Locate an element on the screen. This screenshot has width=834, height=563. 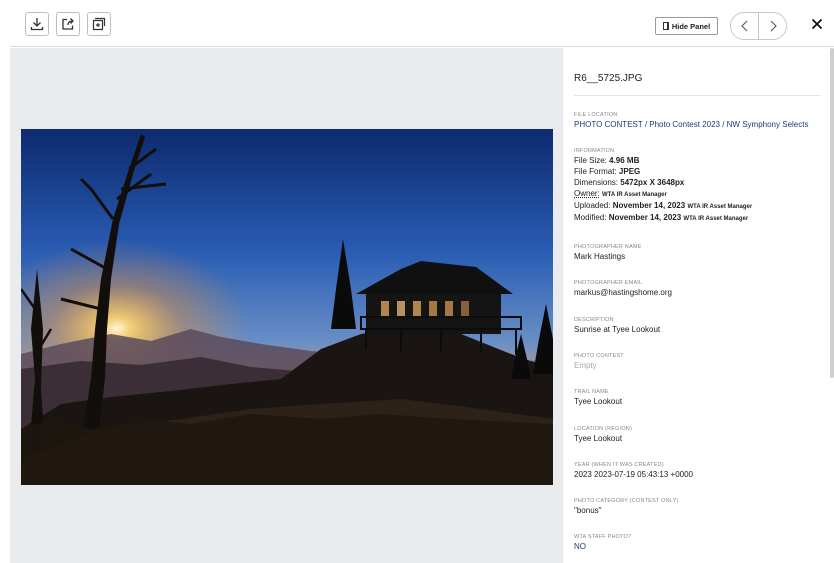
trail-name-value: Tyee Lookout is located at coordinates (598, 401).